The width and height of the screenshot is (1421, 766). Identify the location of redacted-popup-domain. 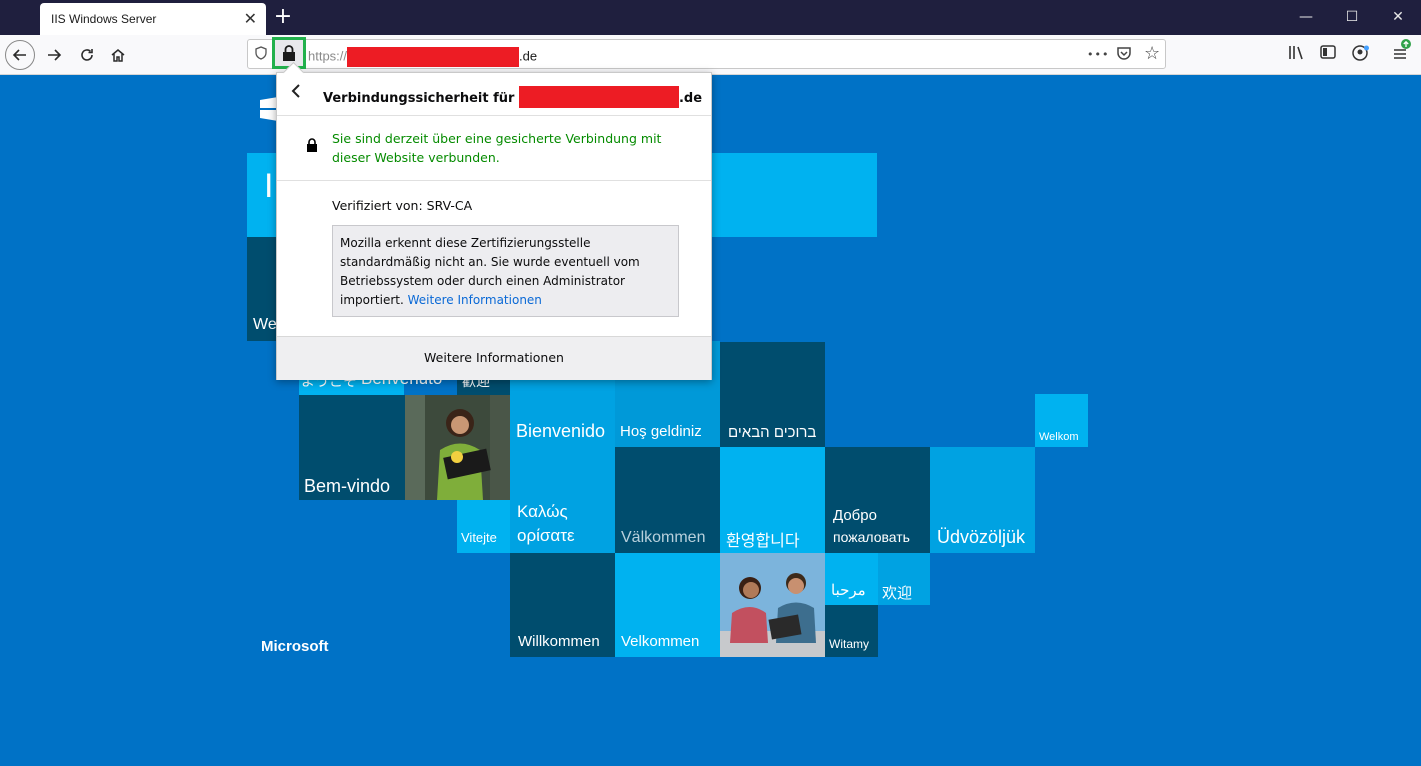
(598, 97).